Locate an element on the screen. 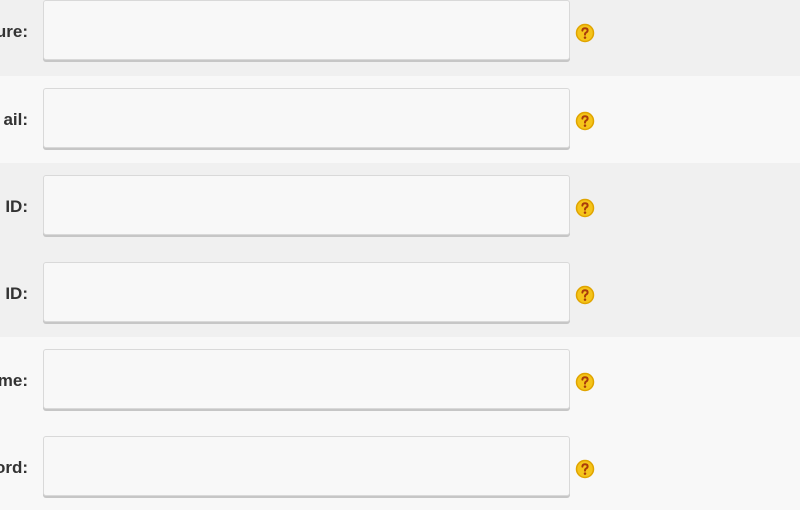 The image size is (800, 510). field-label: ail: is located at coordinates (15, 119).